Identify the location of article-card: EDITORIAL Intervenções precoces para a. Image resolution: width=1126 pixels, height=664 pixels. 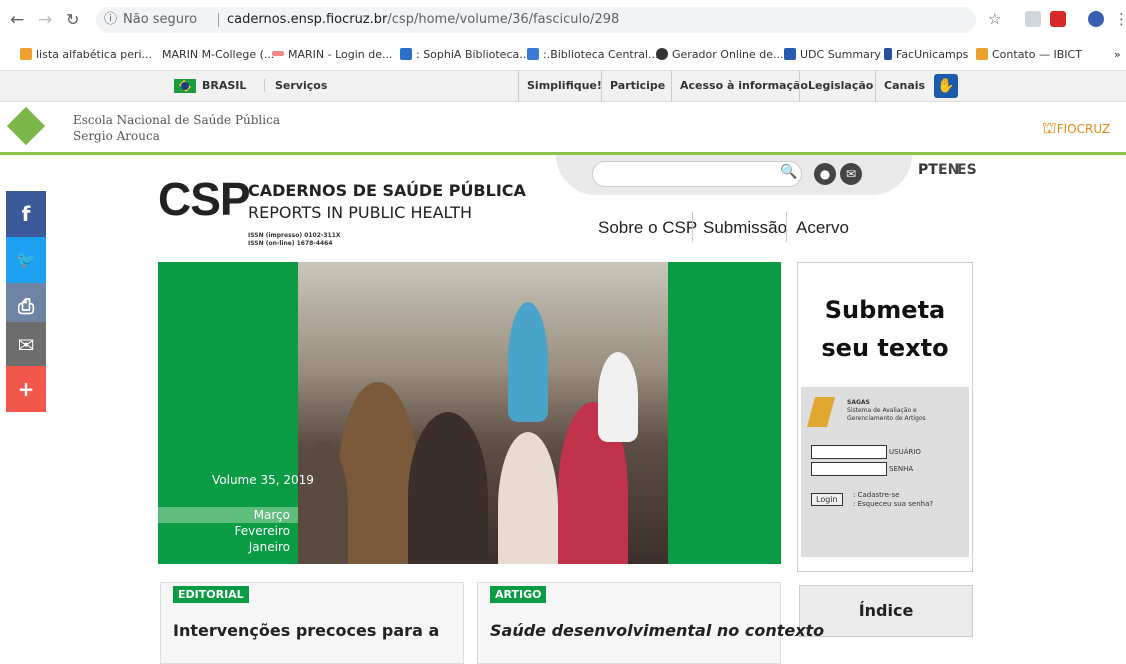
(312, 623).